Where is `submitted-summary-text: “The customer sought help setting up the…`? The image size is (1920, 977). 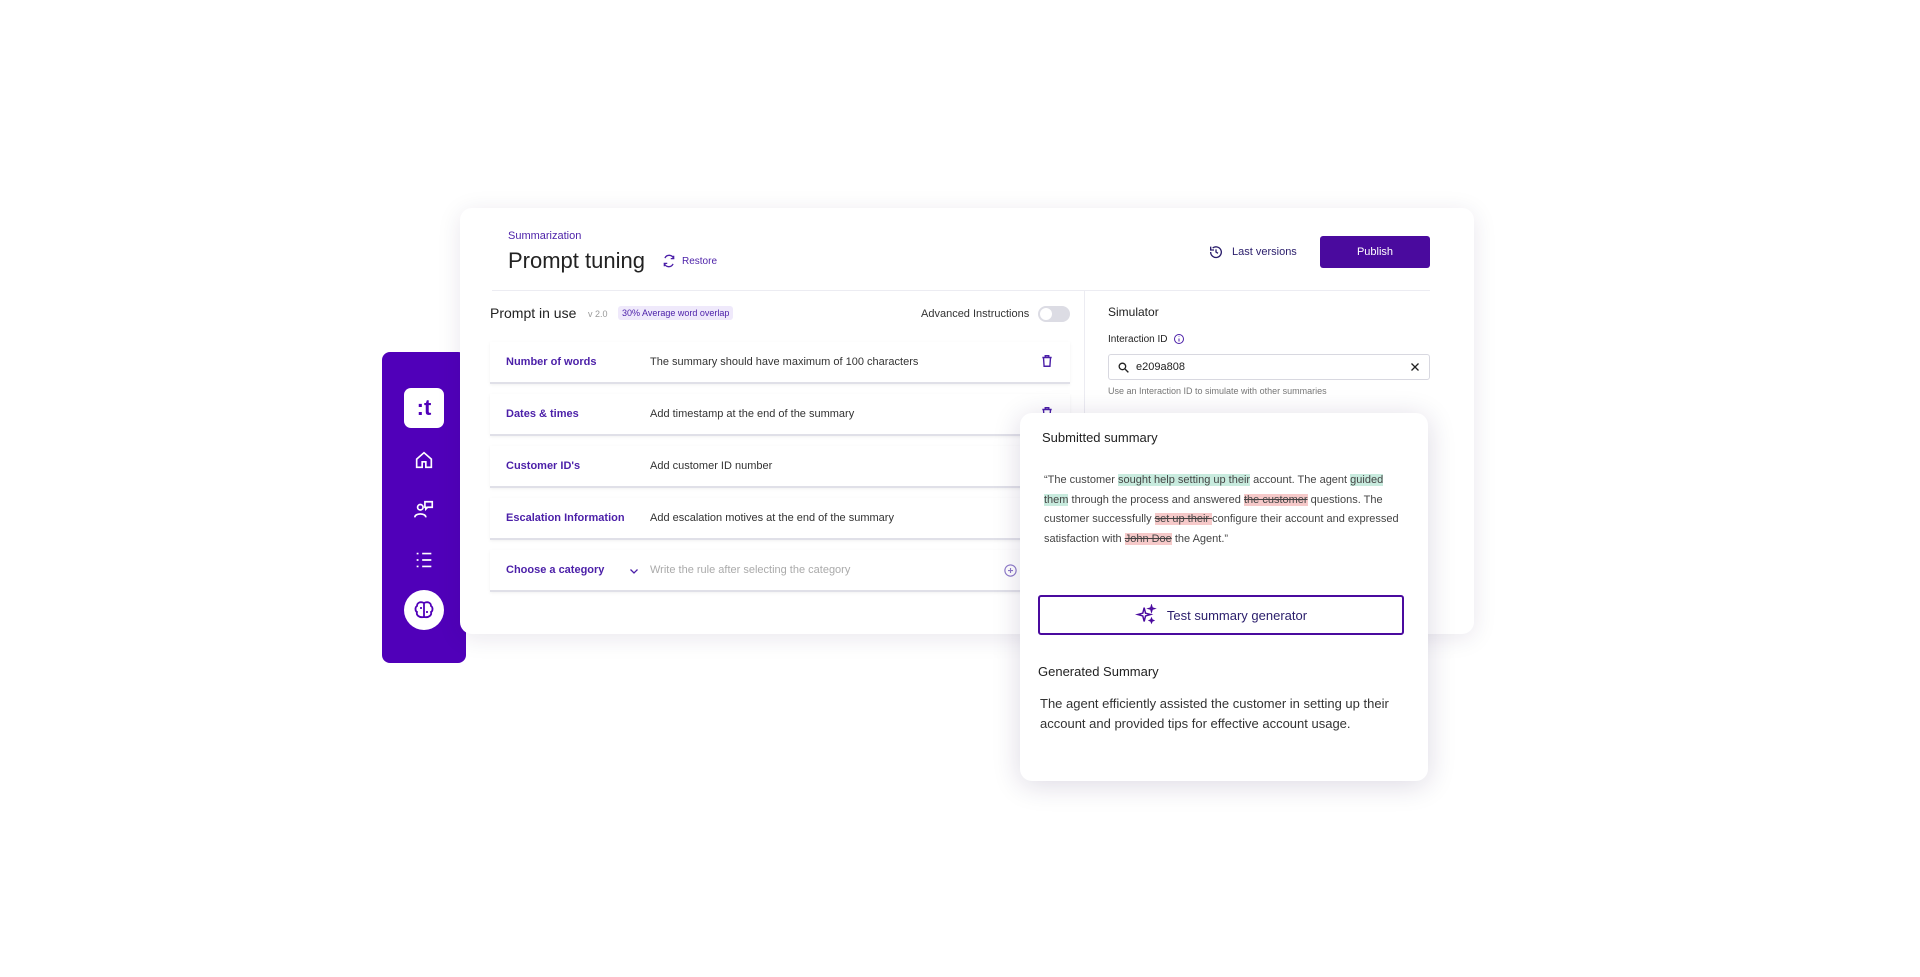
submitted-summary-text: “The customer sought help setting up the… is located at coordinates (1224, 510).